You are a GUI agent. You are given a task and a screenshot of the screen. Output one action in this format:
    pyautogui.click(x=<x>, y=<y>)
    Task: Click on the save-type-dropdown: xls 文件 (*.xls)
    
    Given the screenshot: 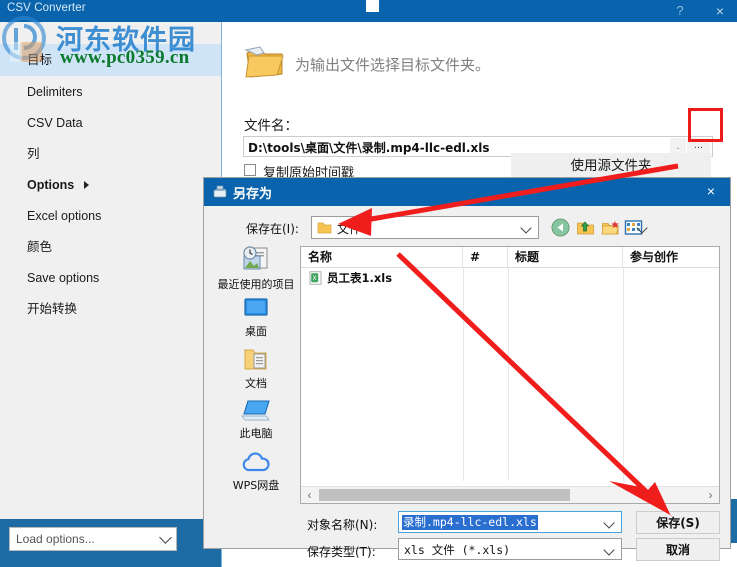 What is the action you would take?
    pyautogui.click(x=510, y=549)
    